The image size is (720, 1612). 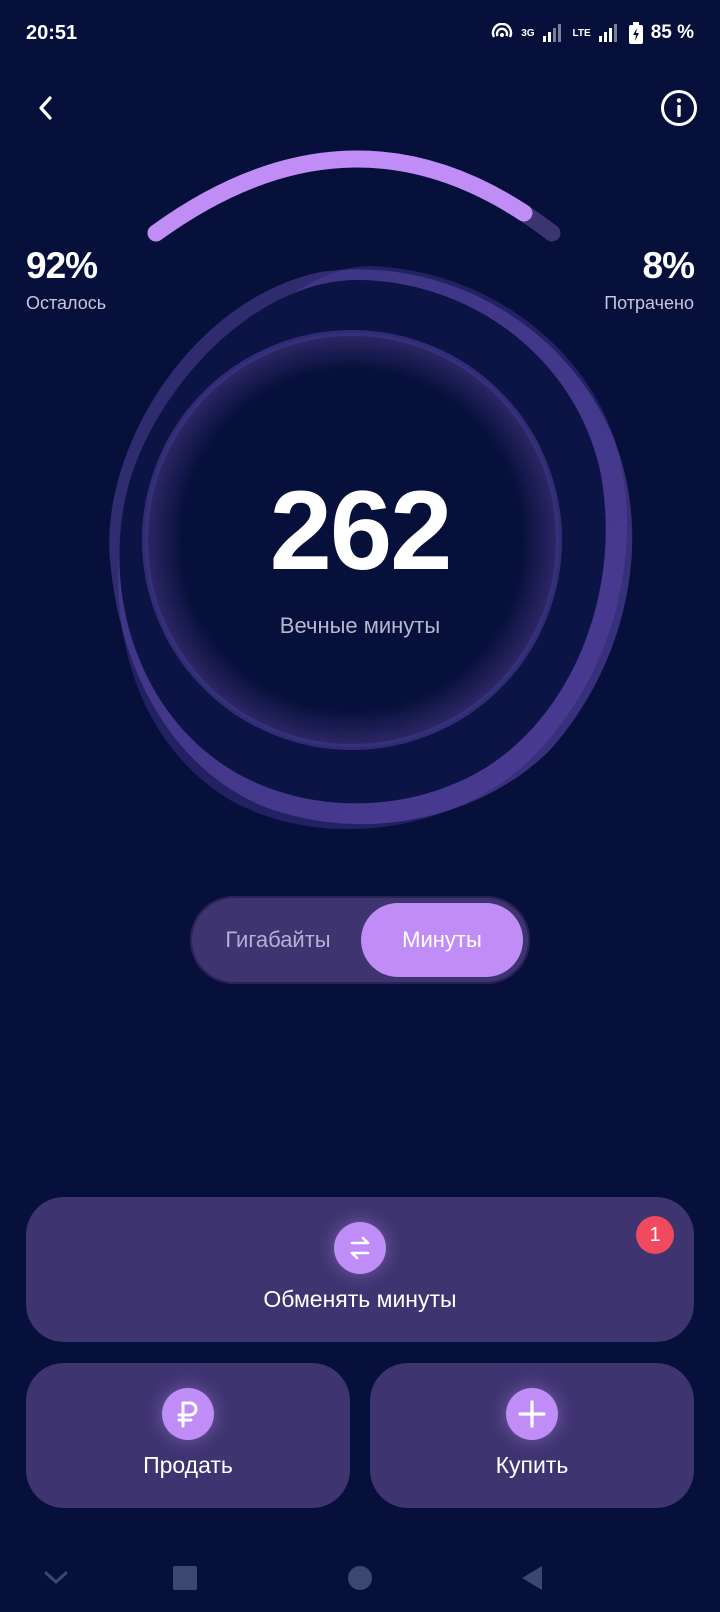 What do you see at coordinates (52, 33) in the screenshot?
I see `status-time: 20:51` at bounding box center [52, 33].